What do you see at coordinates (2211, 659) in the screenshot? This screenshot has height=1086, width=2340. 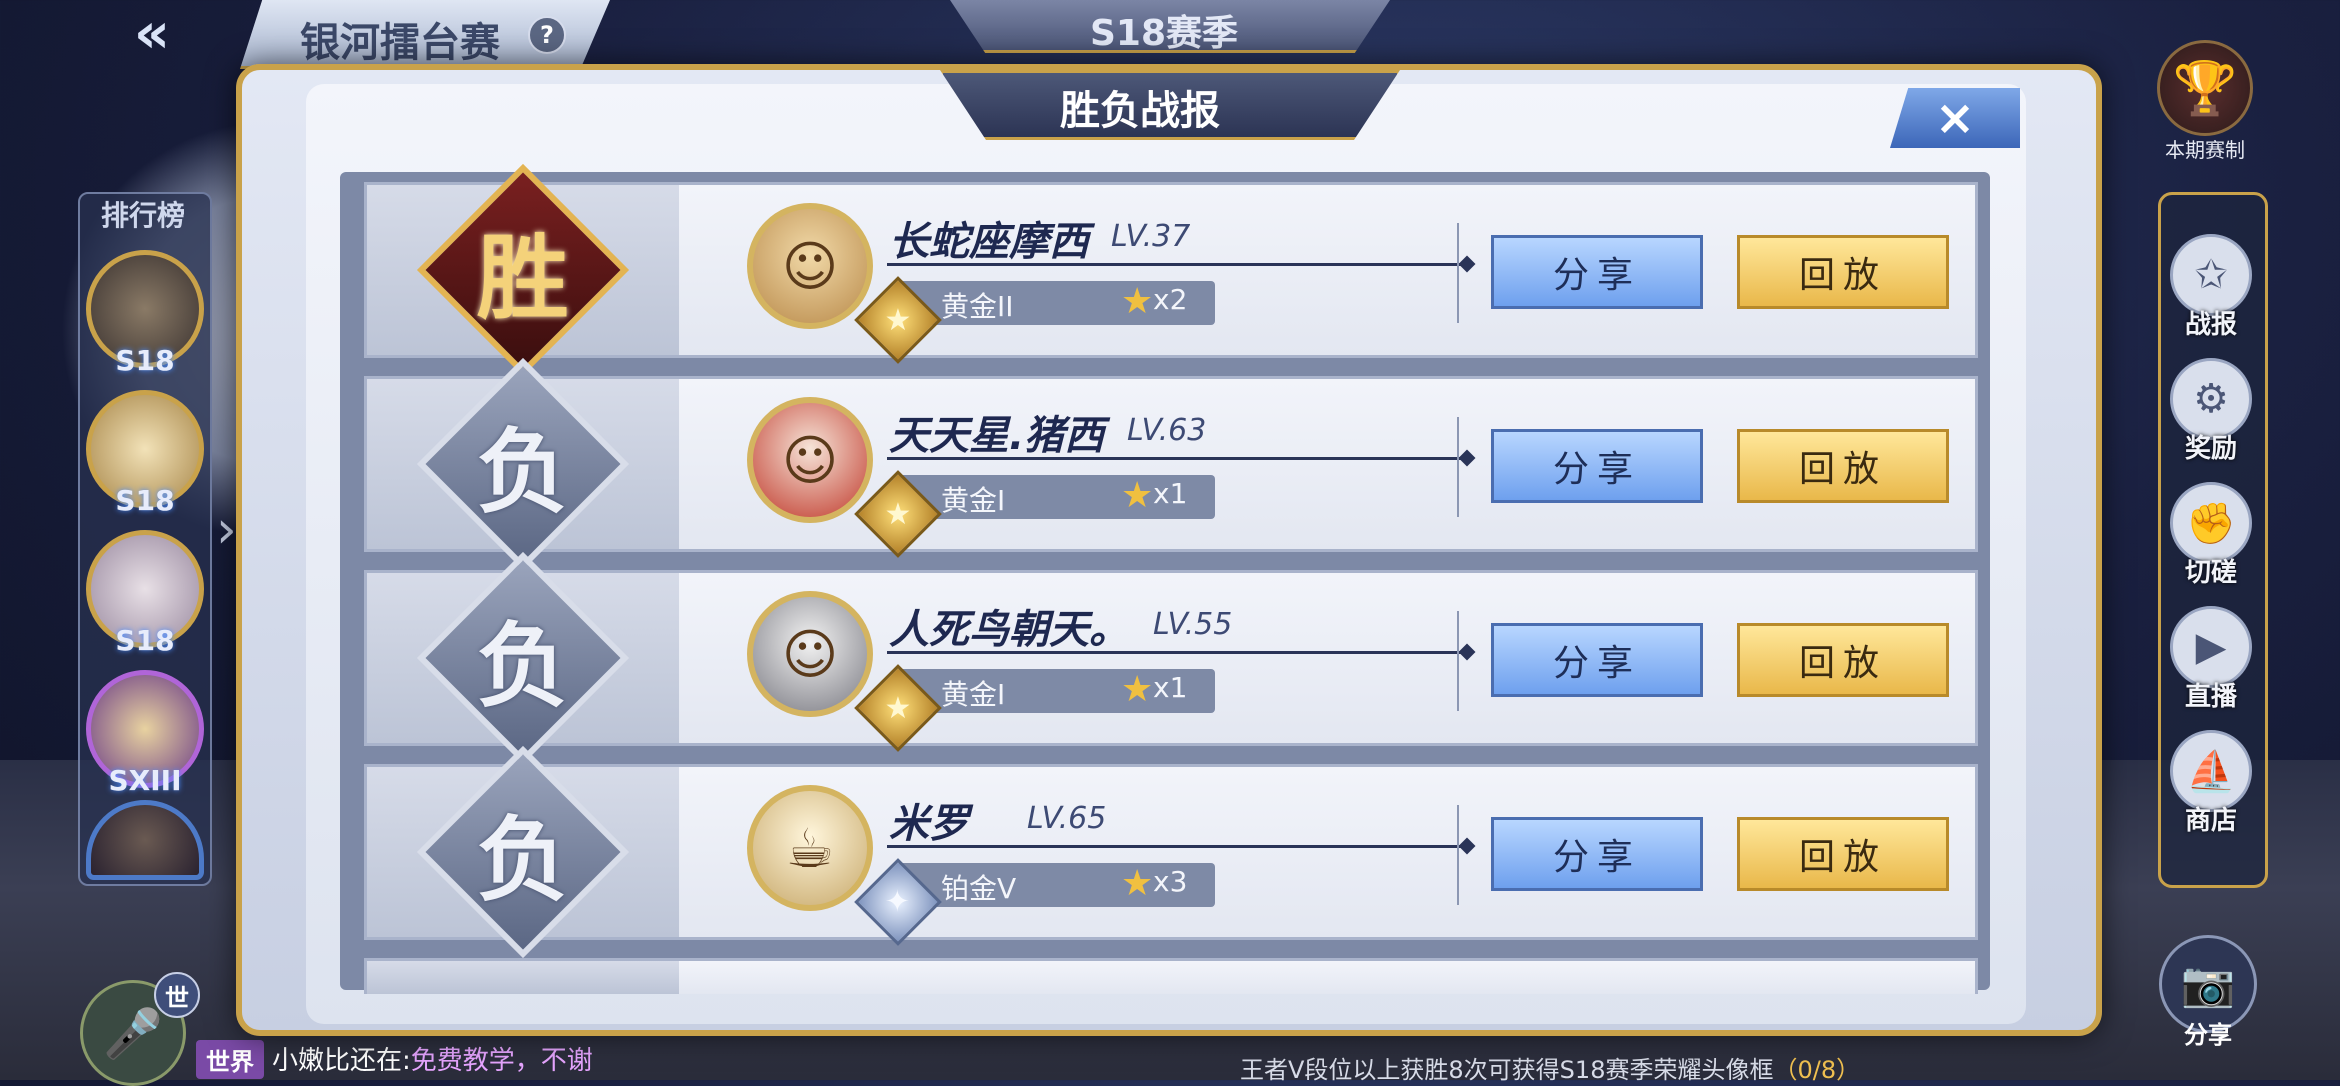 I see `menu-live: ▶ 直播` at bounding box center [2211, 659].